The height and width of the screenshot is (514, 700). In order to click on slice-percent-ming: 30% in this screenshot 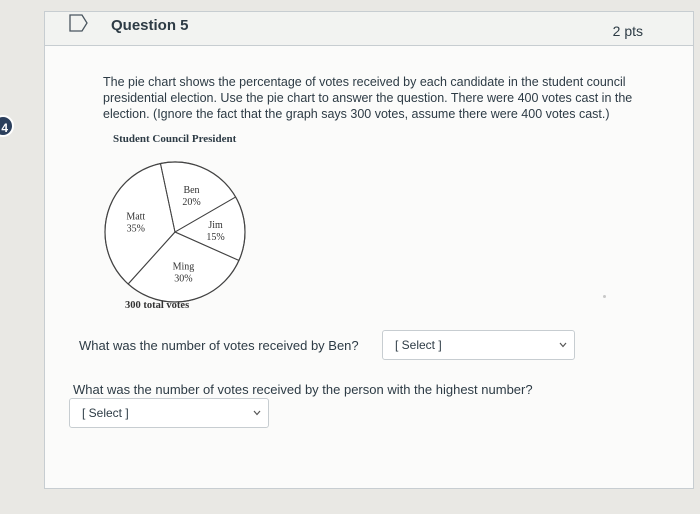, I will do `click(183, 279)`.